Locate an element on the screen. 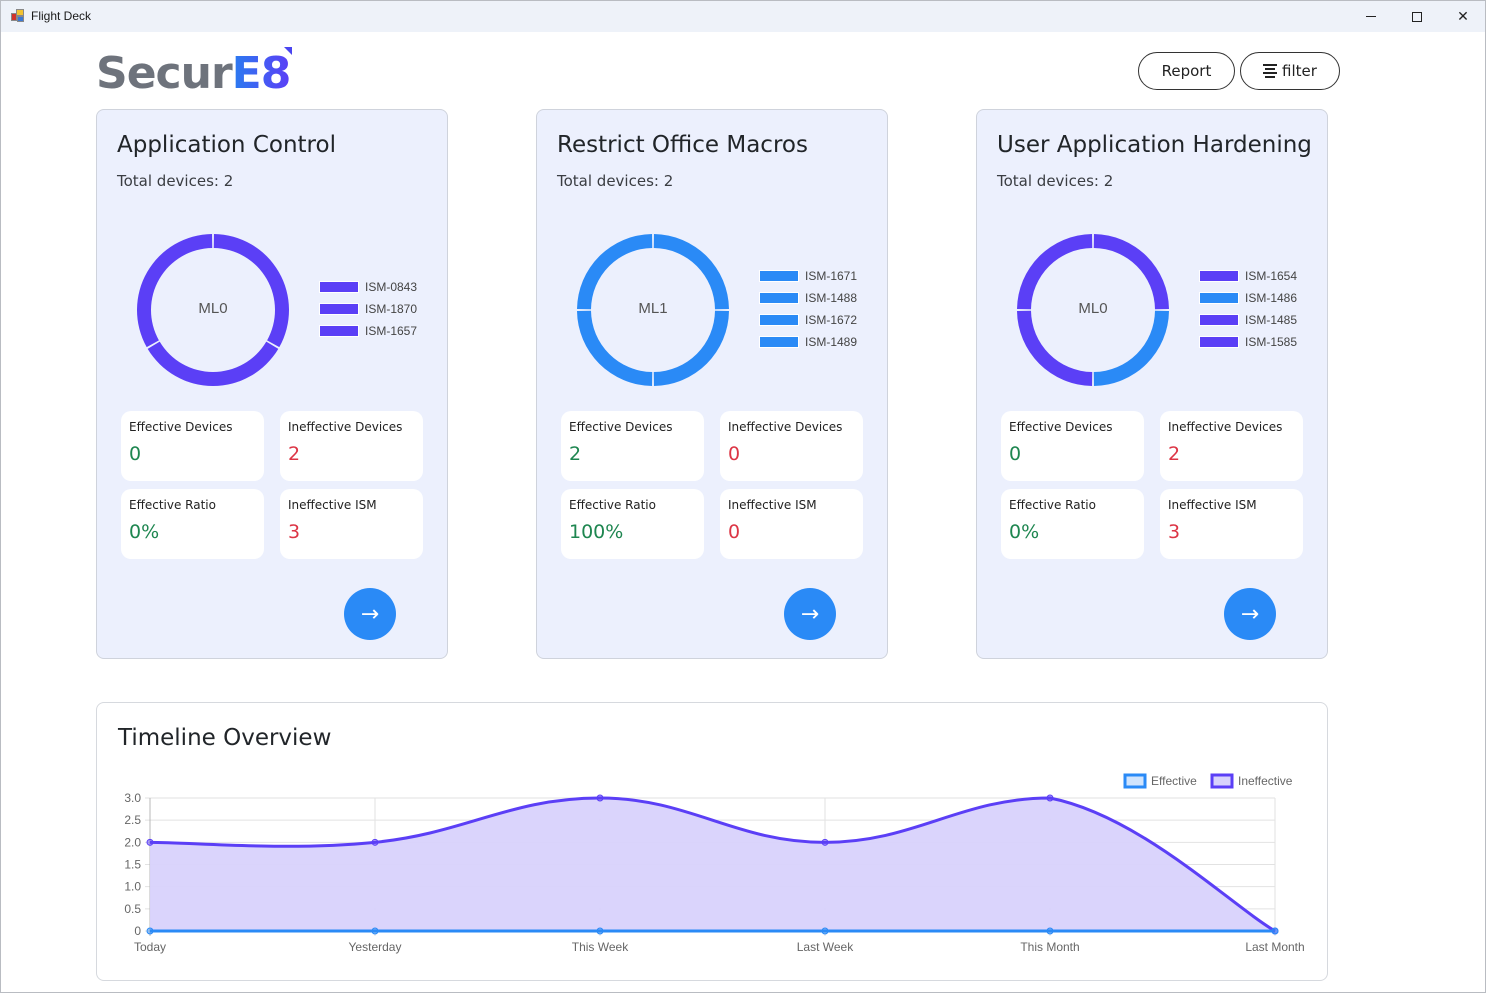  donut-legend: ISM-0843 ISM-1870 ISM-1657 is located at coordinates (368, 309).